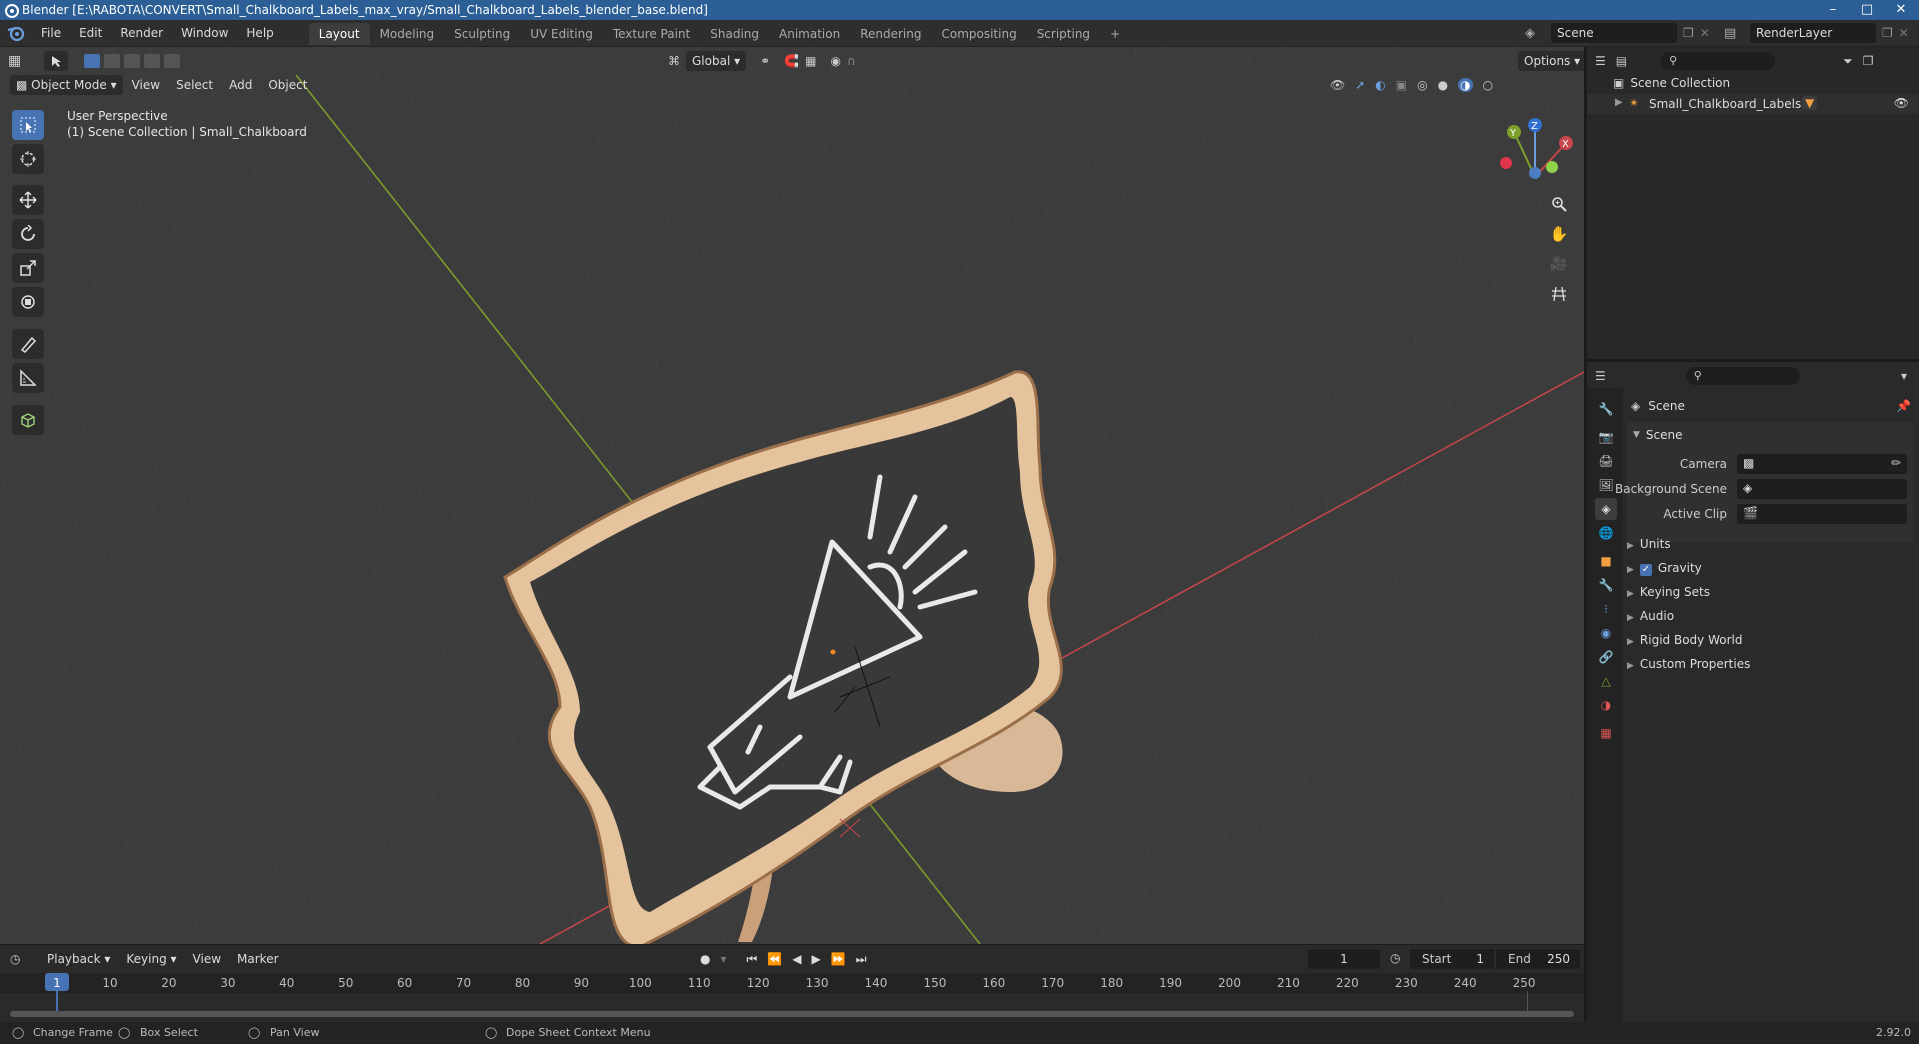 The width and height of the screenshot is (1919, 1044). Describe the element at coordinates (1606, 681) in the screenshot. I see `tab-data: △` at that location.